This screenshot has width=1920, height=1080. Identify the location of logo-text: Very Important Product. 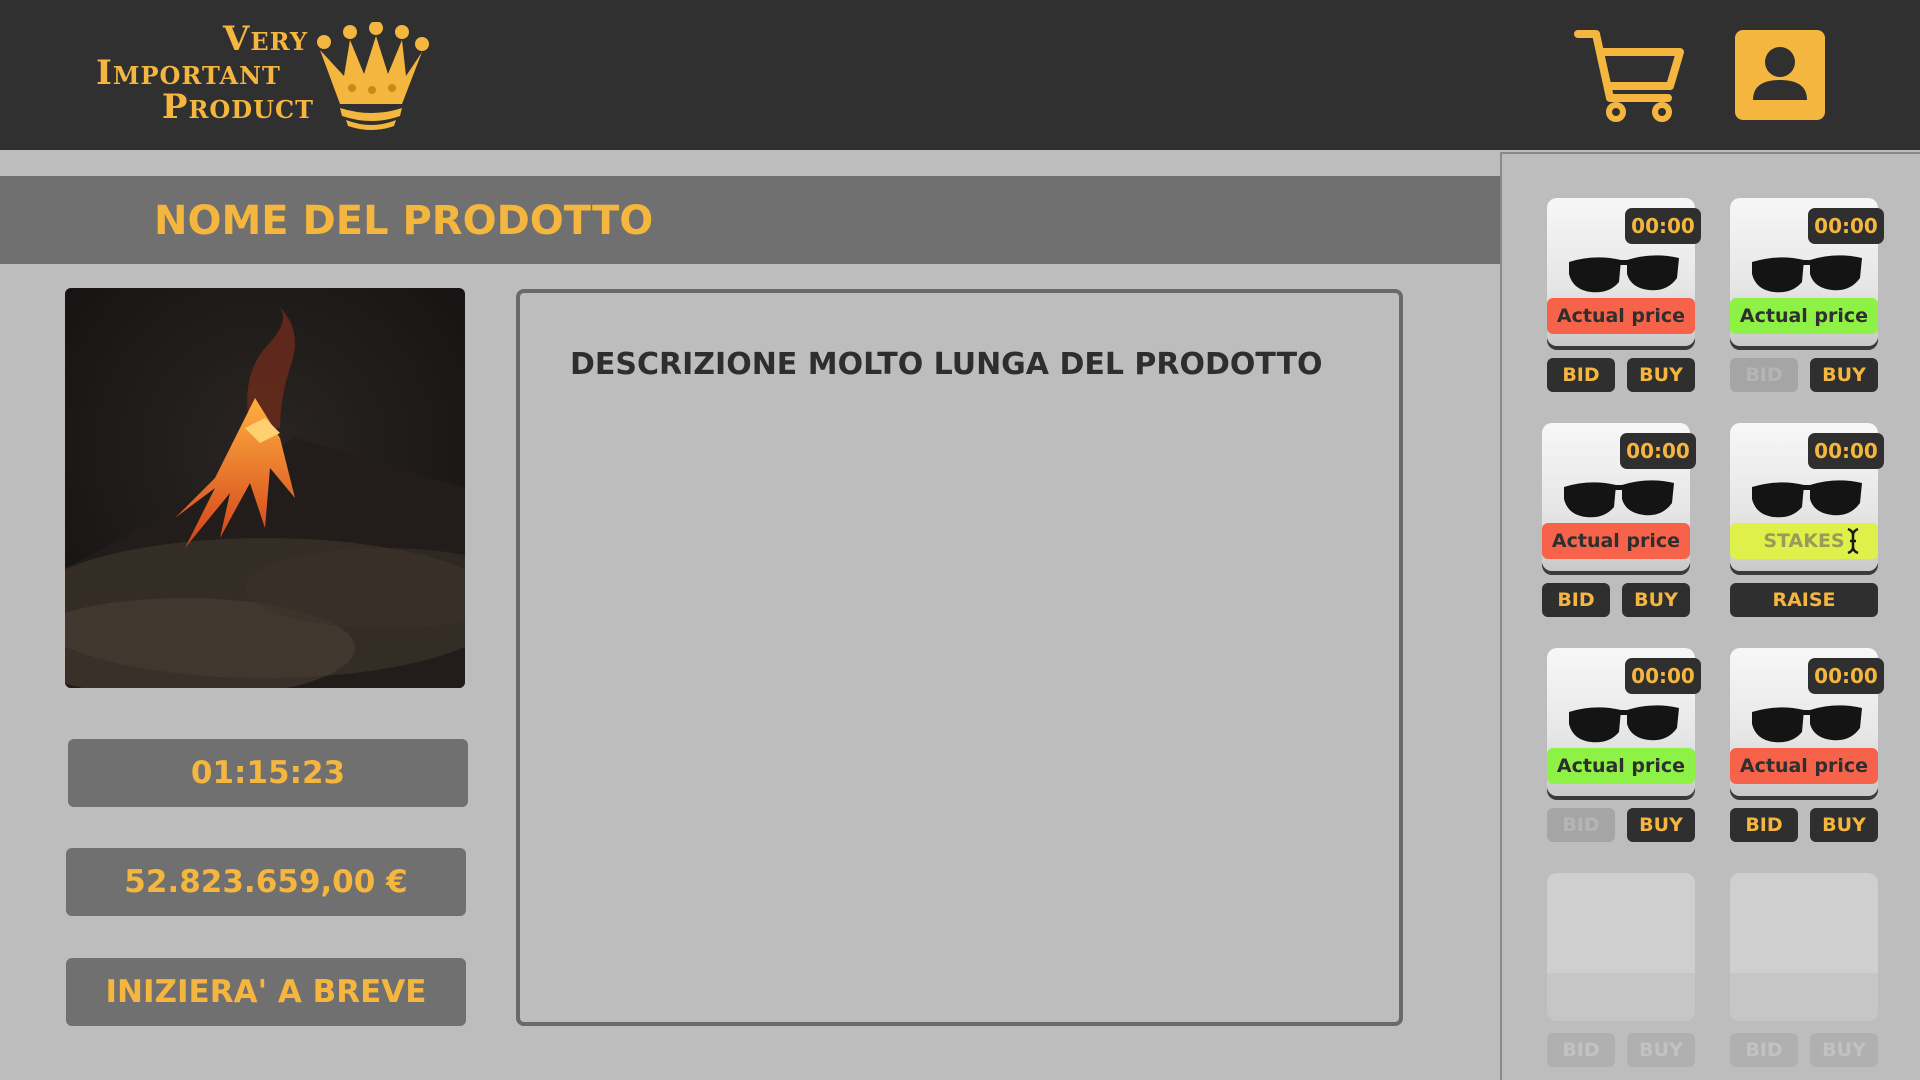
(205, 73).